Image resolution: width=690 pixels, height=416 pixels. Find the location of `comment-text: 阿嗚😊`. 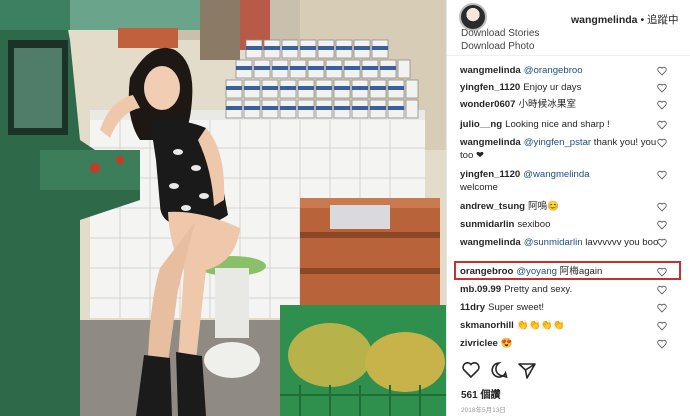

comment-text: 阿嗚😊 is located at coordinates (544, 206).